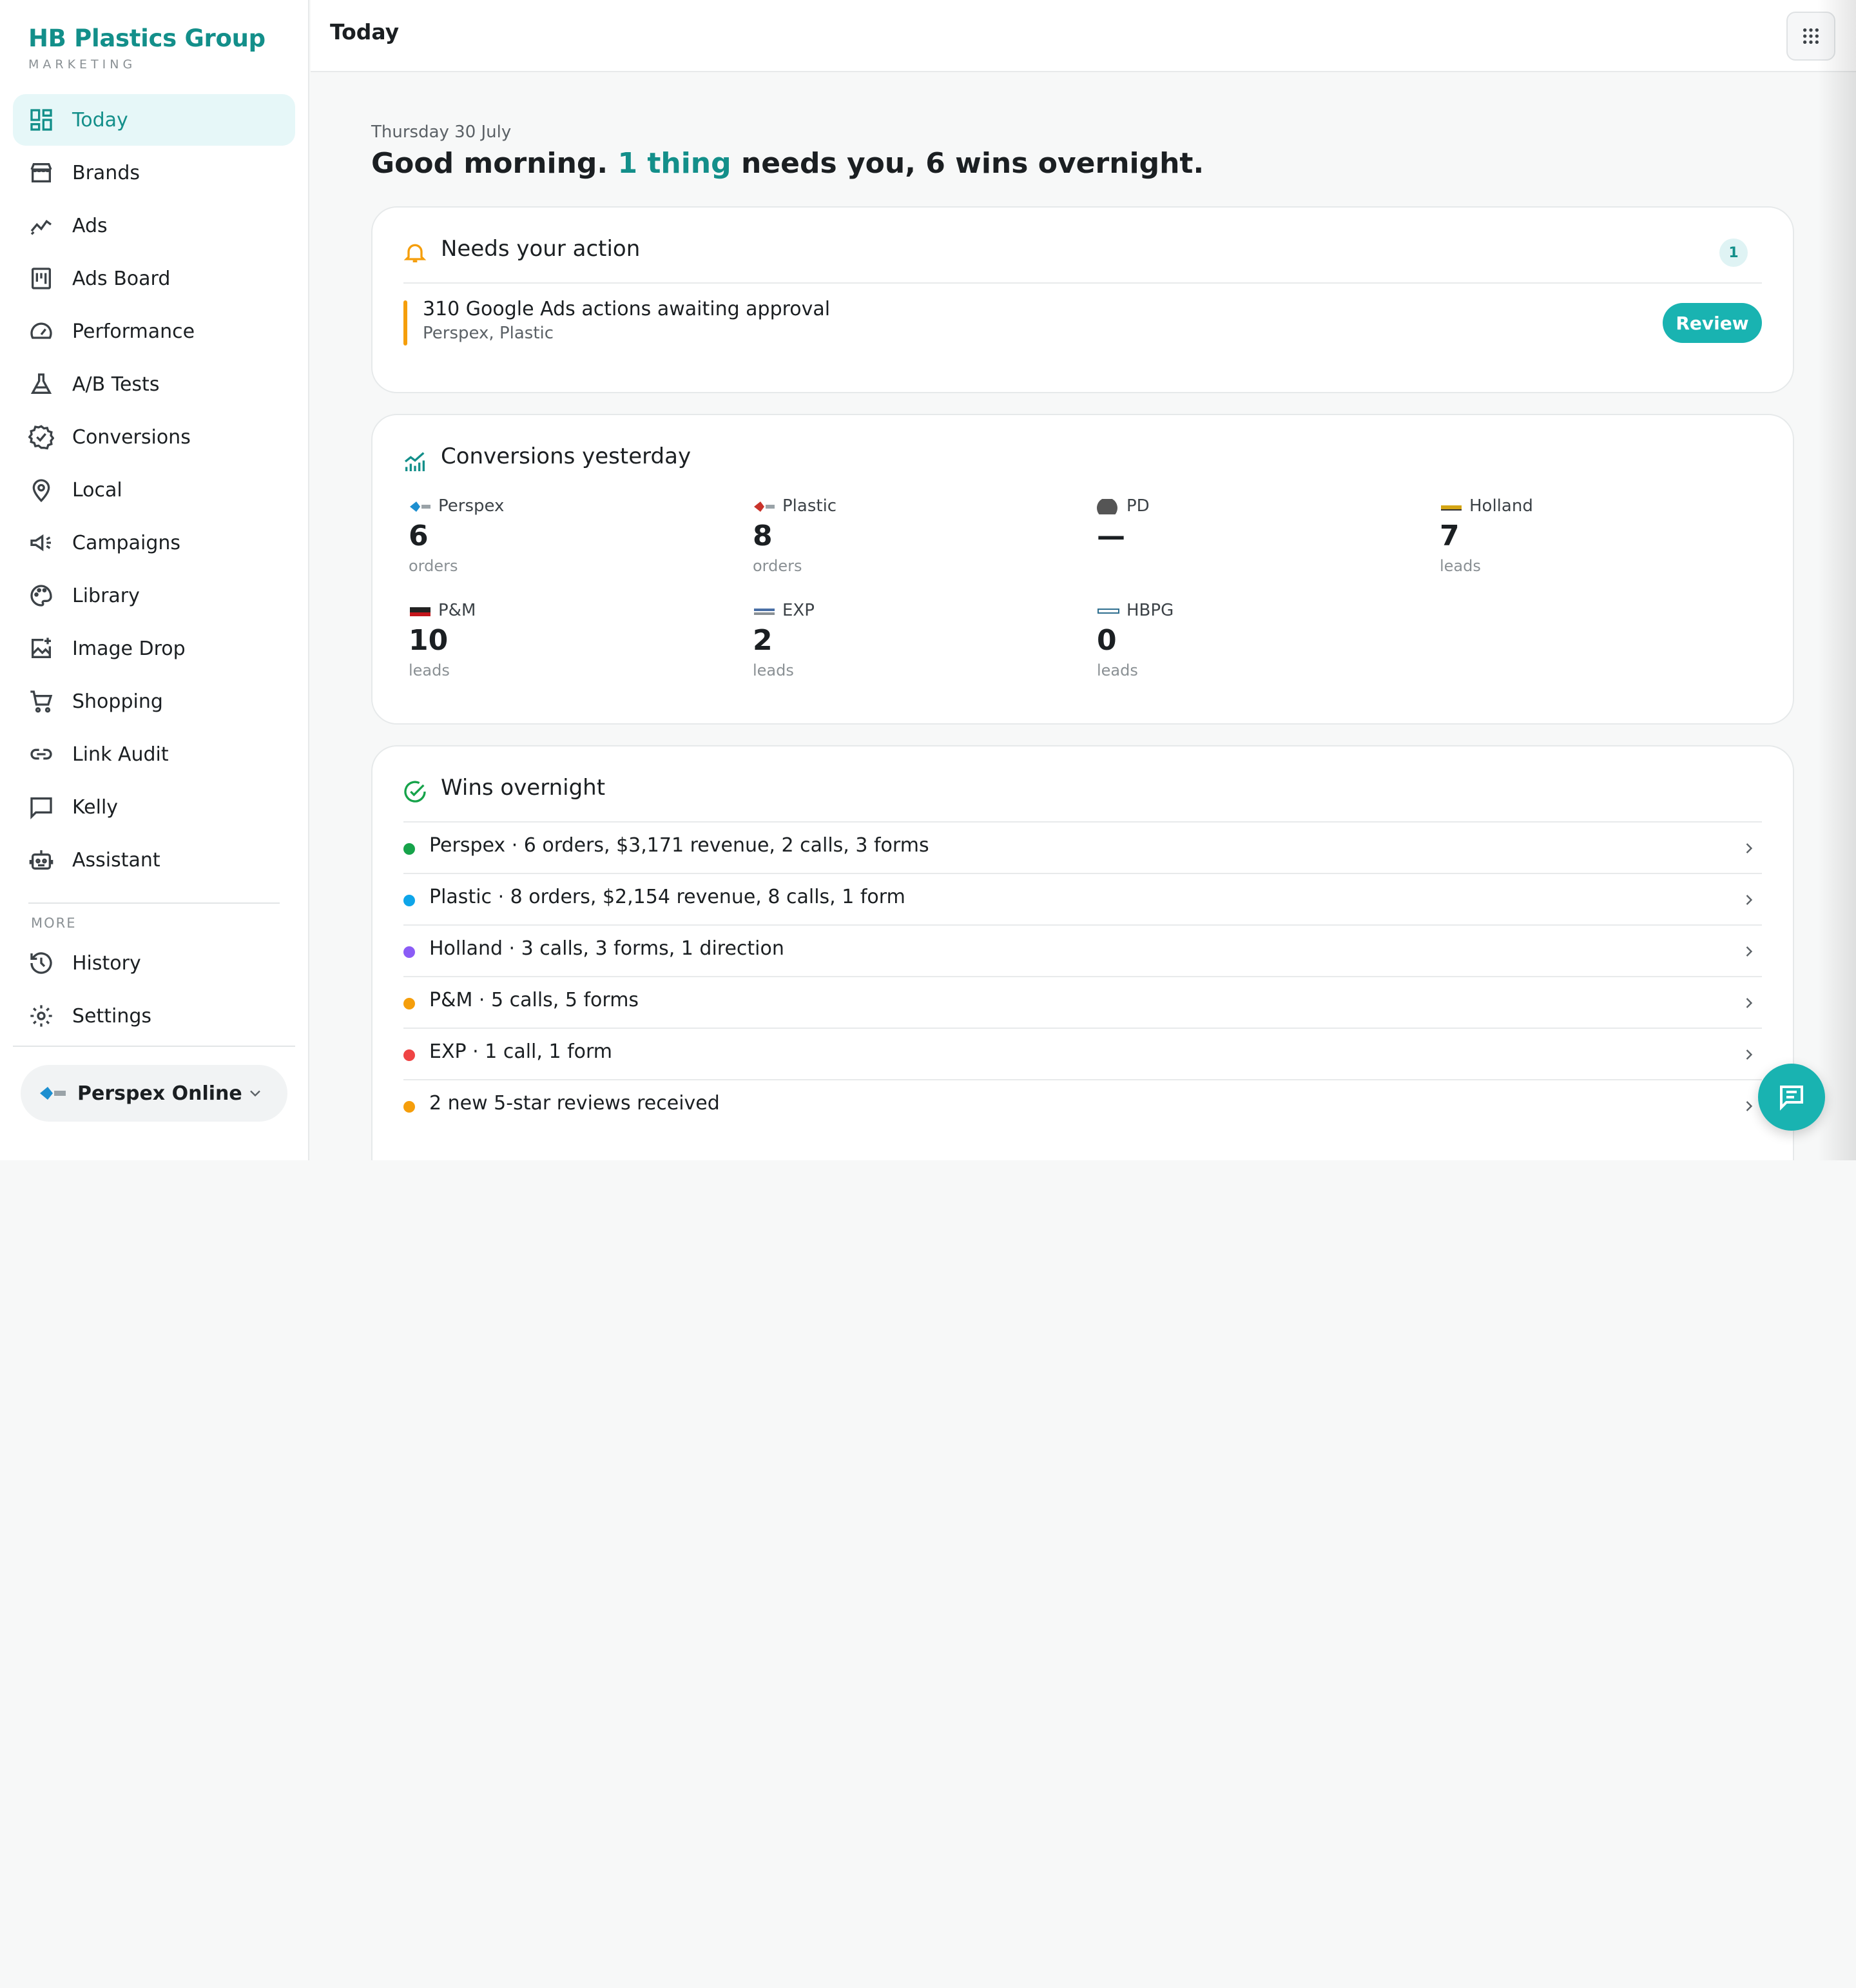 Image resolution: width=1856 pixels, height=1988 pixels. I want to click on sidebar-item-conversions: Conversions, so click(154, 437).